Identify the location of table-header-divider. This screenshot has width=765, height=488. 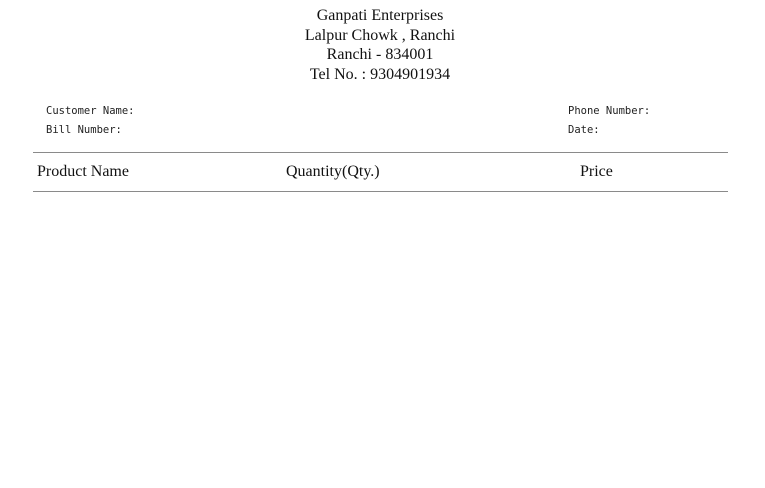
(380, 191).